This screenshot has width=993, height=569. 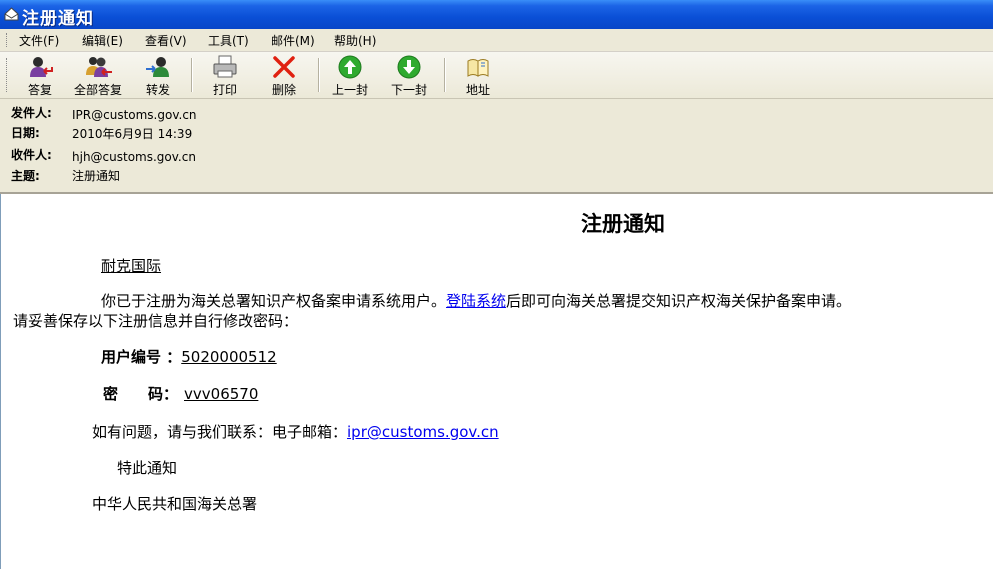 I want to click on toolbar-grip, so click(x=7, y=75).